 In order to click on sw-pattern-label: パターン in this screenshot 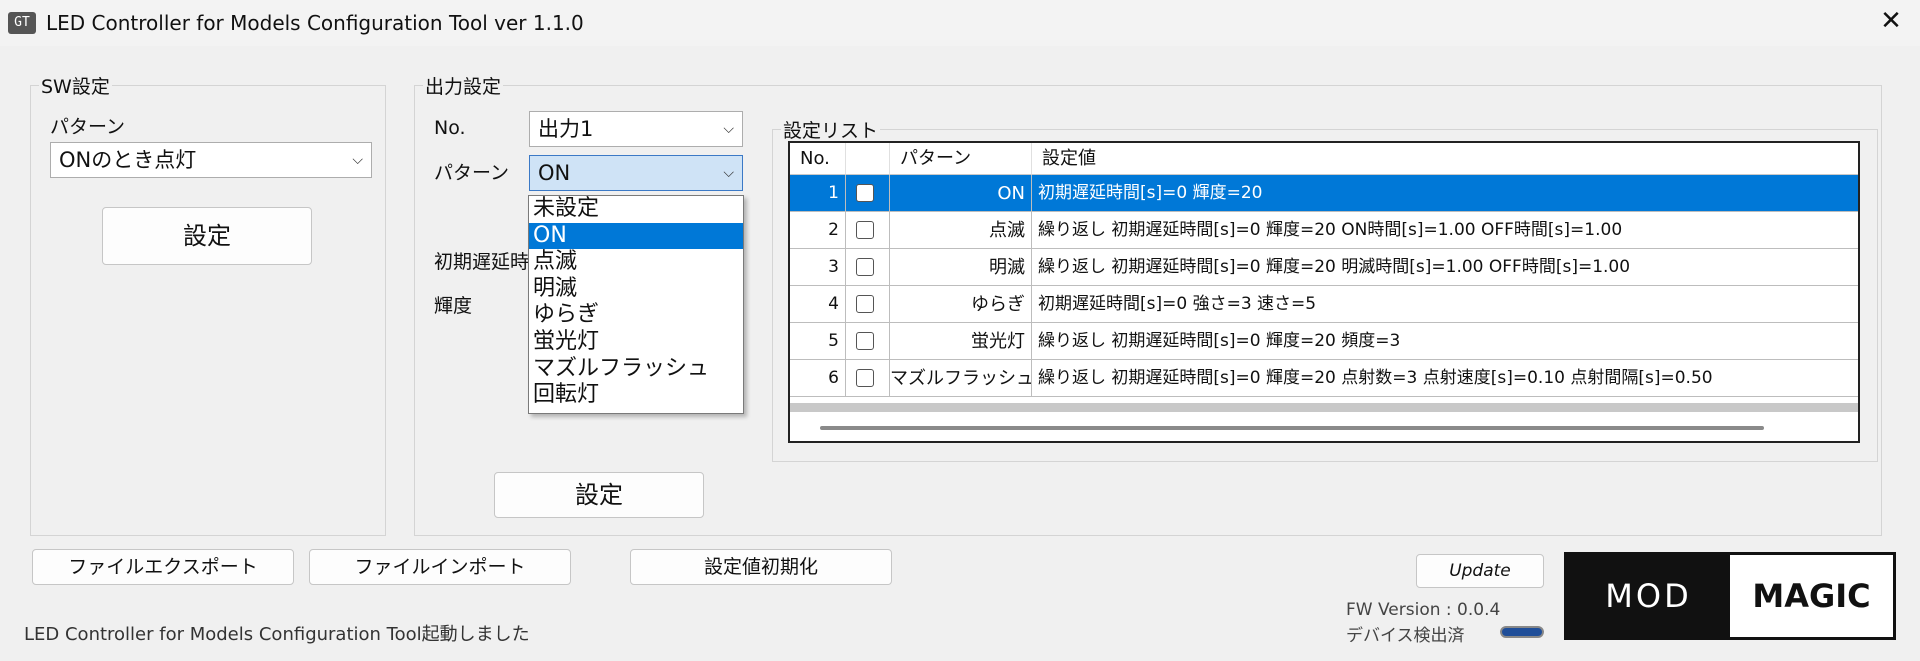, I will do `click(88, 127)`.